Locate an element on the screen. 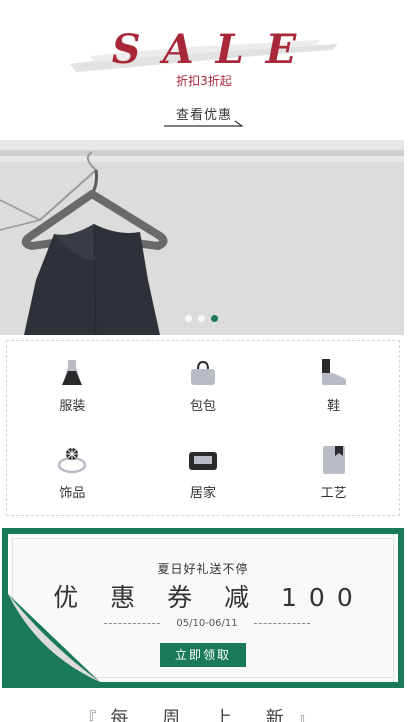  category-shoes: 鞋 is located at coordinates (333, 384).